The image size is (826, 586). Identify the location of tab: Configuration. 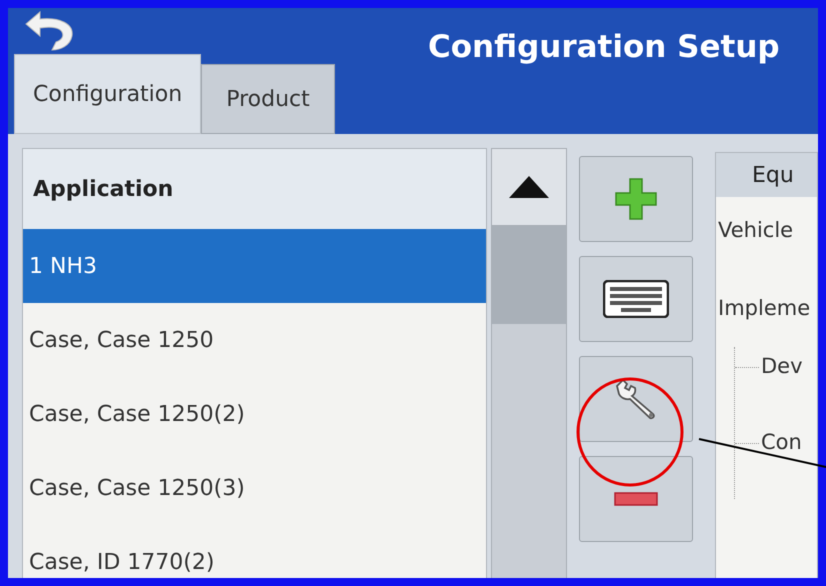
(108, 94).